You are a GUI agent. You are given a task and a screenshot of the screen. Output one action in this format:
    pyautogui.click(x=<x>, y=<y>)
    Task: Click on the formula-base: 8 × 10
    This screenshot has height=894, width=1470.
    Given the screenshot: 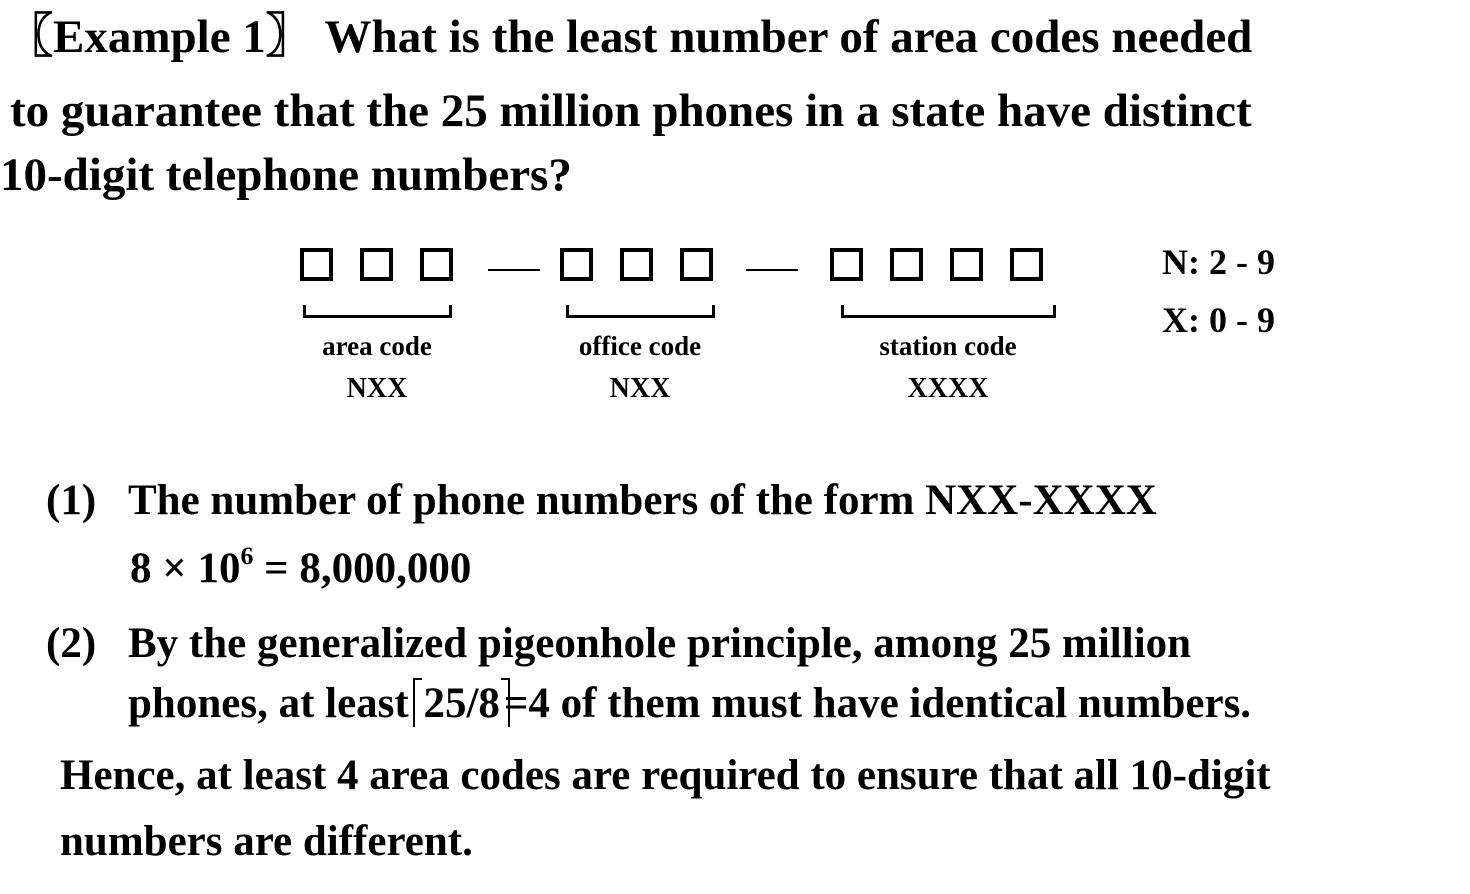 What is the action you would take?
    pyautogui.click(x=185, y=568)
    